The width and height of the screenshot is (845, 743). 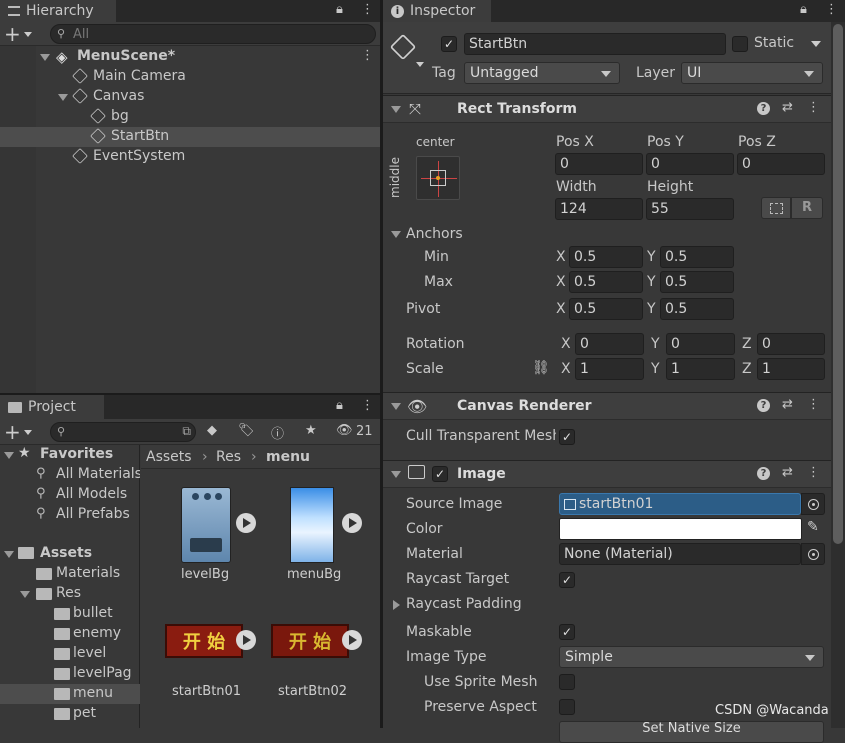 I want to click on pivot-x-field: 0.5, so click(x=606, y=309).